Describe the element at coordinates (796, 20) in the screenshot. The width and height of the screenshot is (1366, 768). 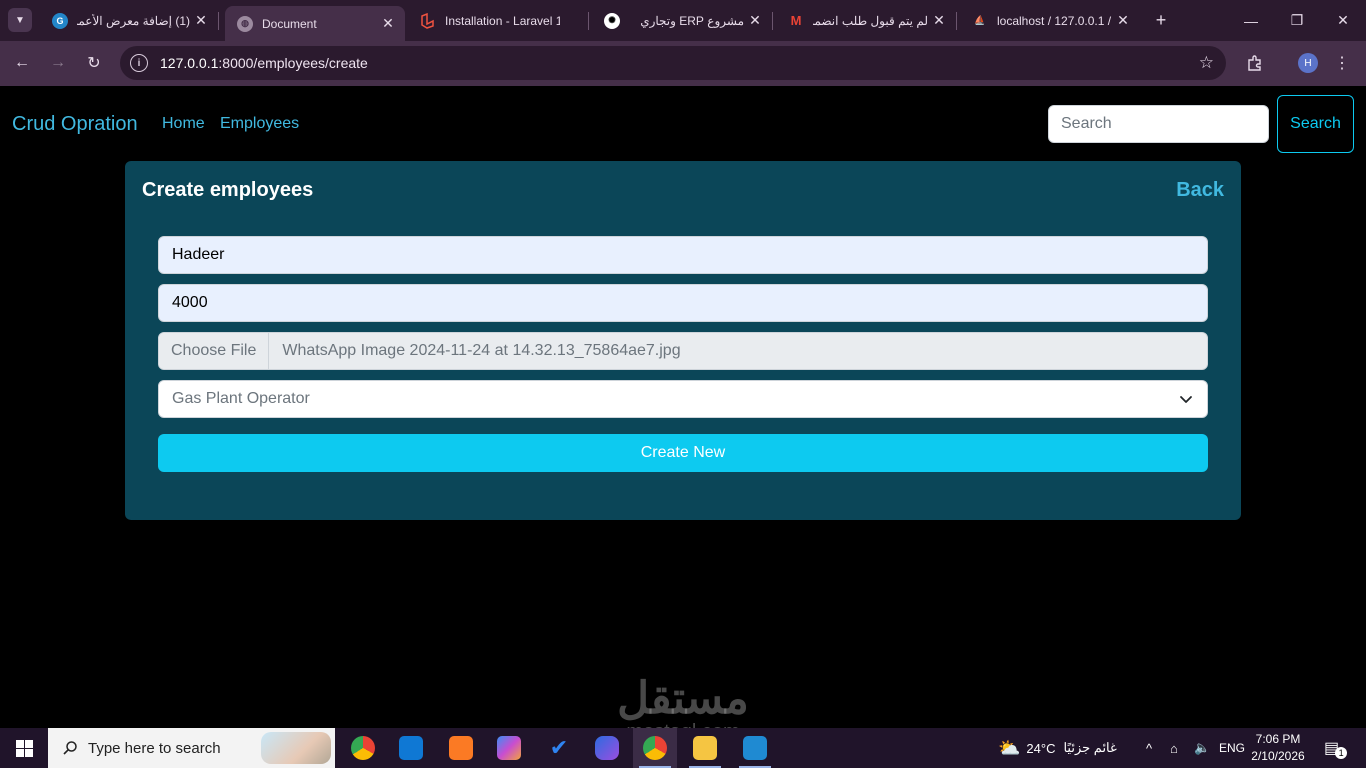
I see `gmail-icon: M` at that location.